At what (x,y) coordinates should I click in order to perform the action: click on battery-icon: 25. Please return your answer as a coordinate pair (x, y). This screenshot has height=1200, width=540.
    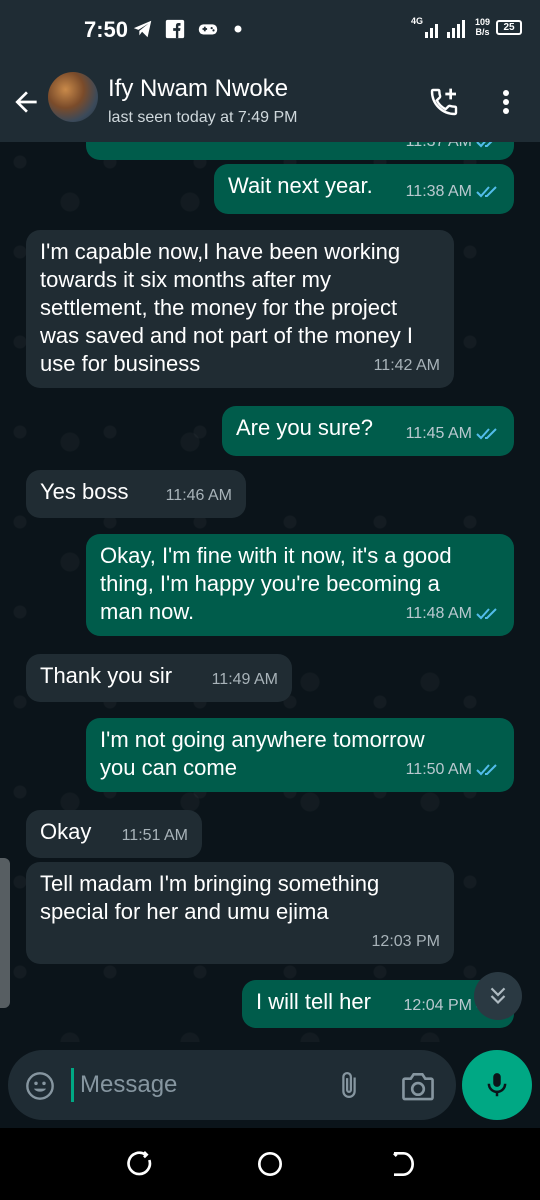
    Looking at the image, I should click on (509, 27).